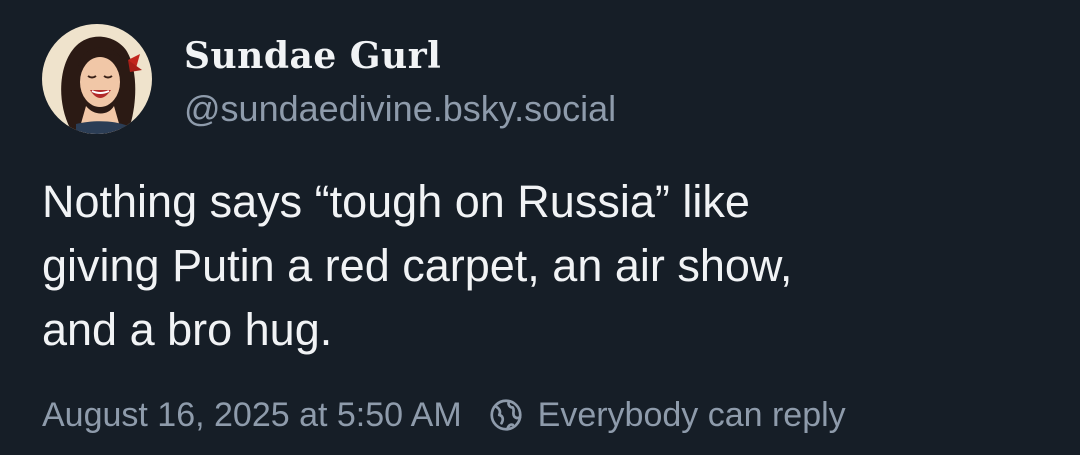  What do you see at coordinates (312, 56) in the screenshot?
I see `author-display-name: Sundae Gurl` at bounding box center [312, 56].